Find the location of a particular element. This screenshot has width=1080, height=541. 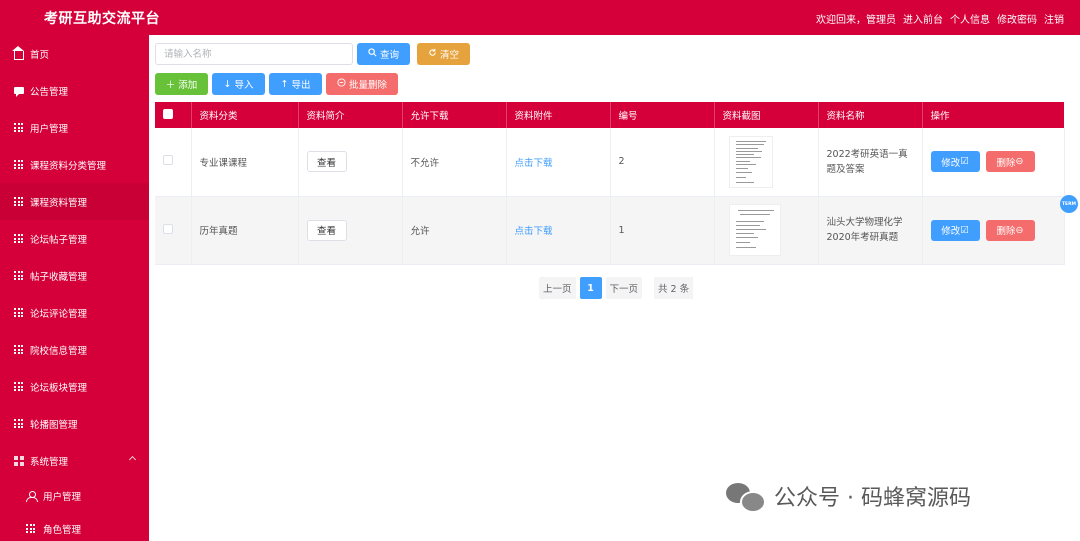

column-header: 操作 is located at coordinates (993, 115).